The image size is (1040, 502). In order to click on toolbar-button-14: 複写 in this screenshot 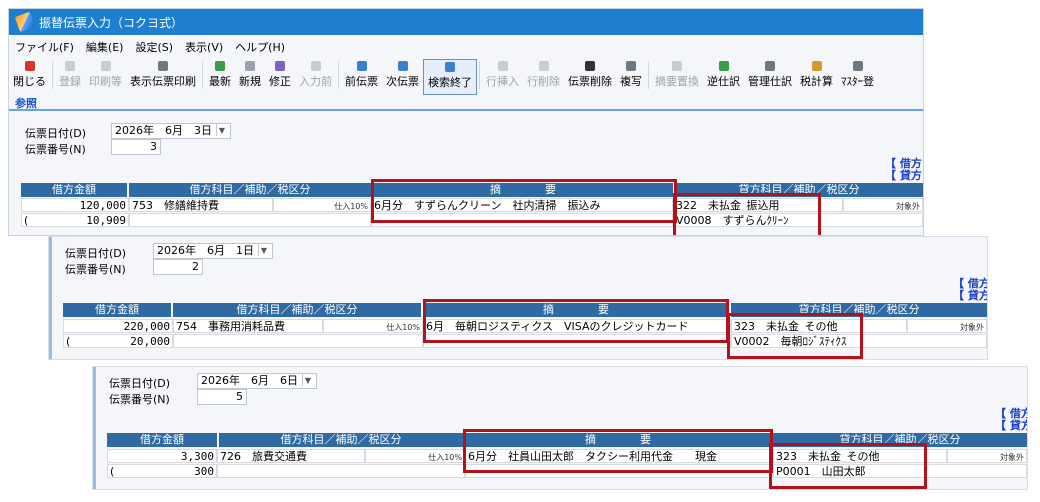, I will do `click(631, 76)`.